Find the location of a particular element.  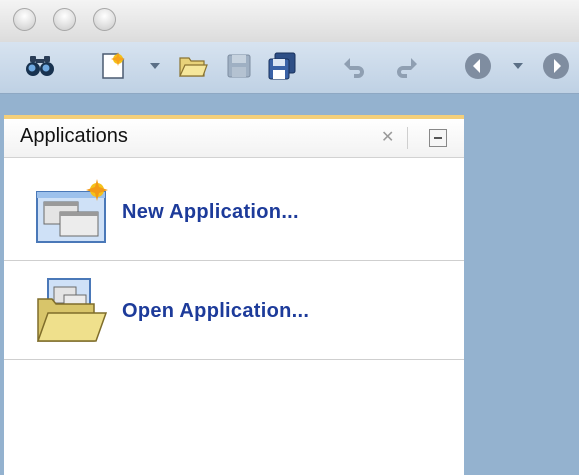

panel-close-icon: ✕ is located at coordinates (387, 137).